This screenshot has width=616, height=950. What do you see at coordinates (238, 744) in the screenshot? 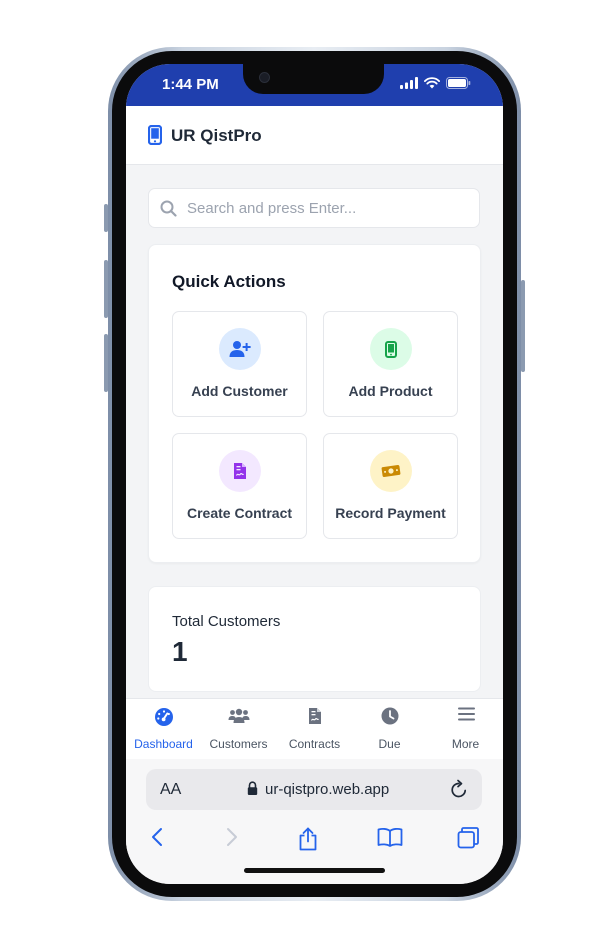
I see `nav-customers-label: Customers` at bounding box center [238, 744].